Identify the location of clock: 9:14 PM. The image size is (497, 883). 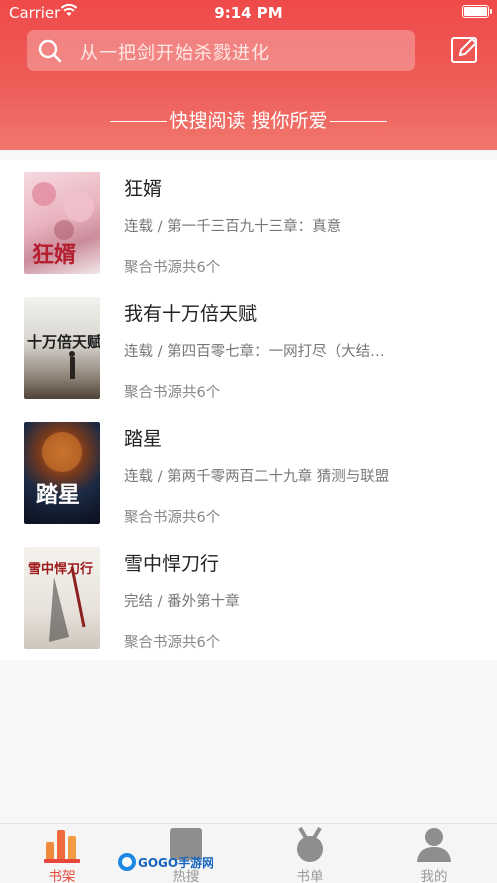
(248, 13).